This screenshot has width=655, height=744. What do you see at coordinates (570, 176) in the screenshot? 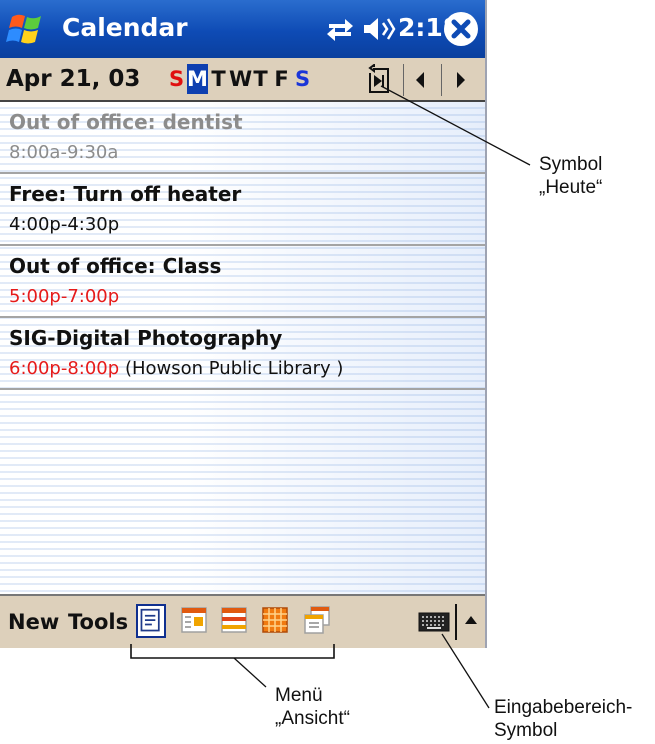
I see `today-icon-callout: Symbol „Heute“` at bounding box center [570, 176].